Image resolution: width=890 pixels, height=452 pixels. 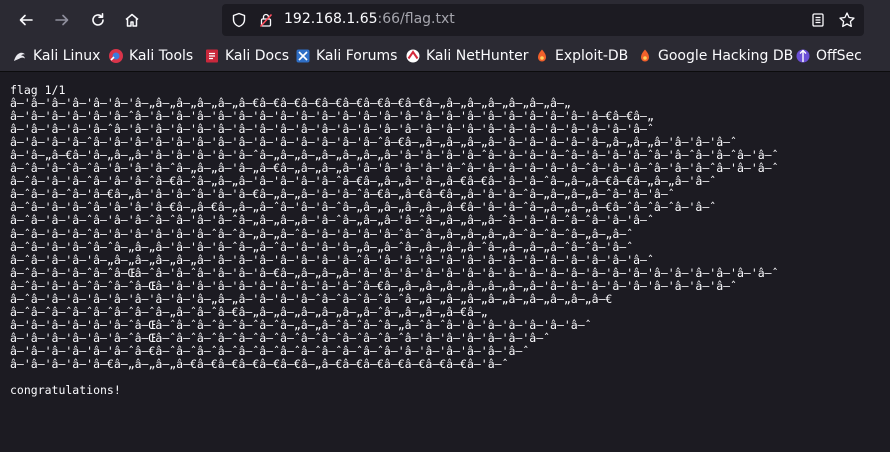 What do you see at coordinates (413, 56) in the screenshot?
I see `nethunter-icon` at bounding box center [413, 56].